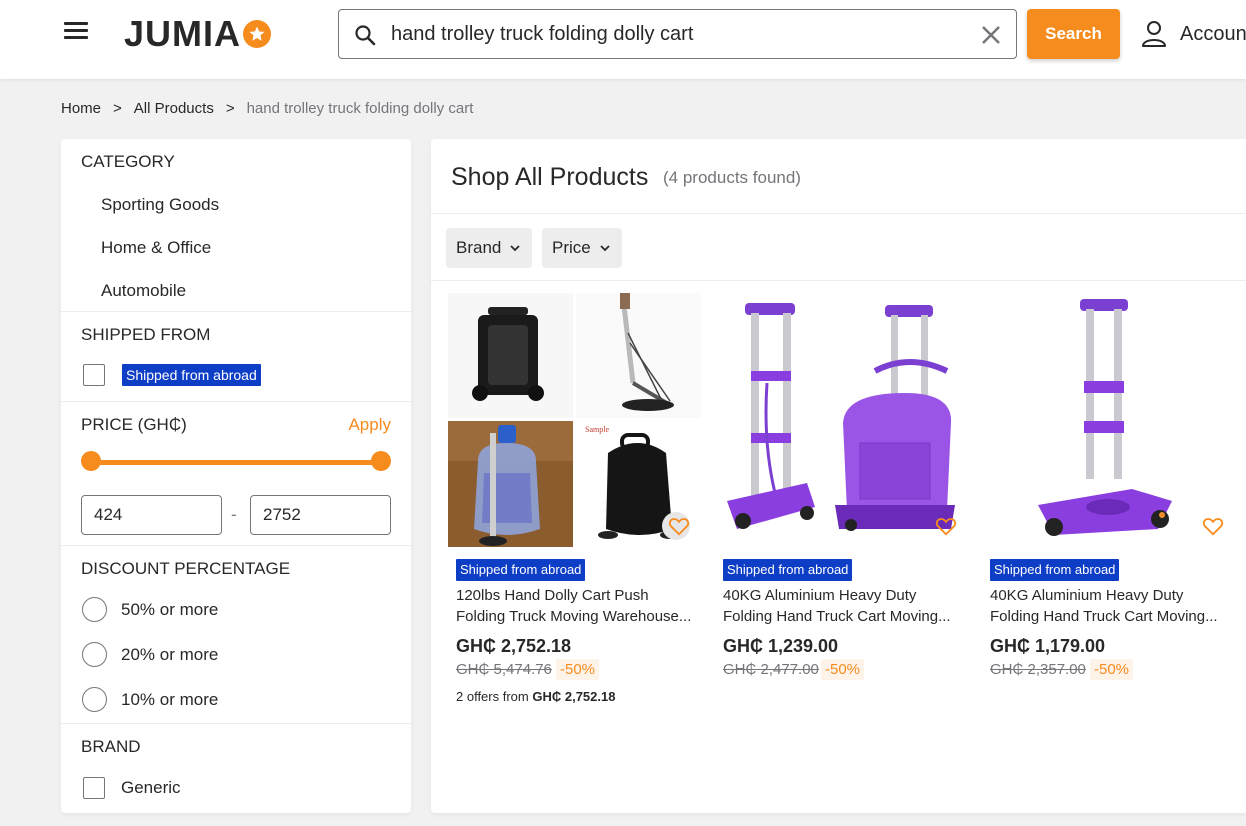  Describe the element at coordinates (574, 420) in the screenshot. I see `product-image: Sample` at that location.